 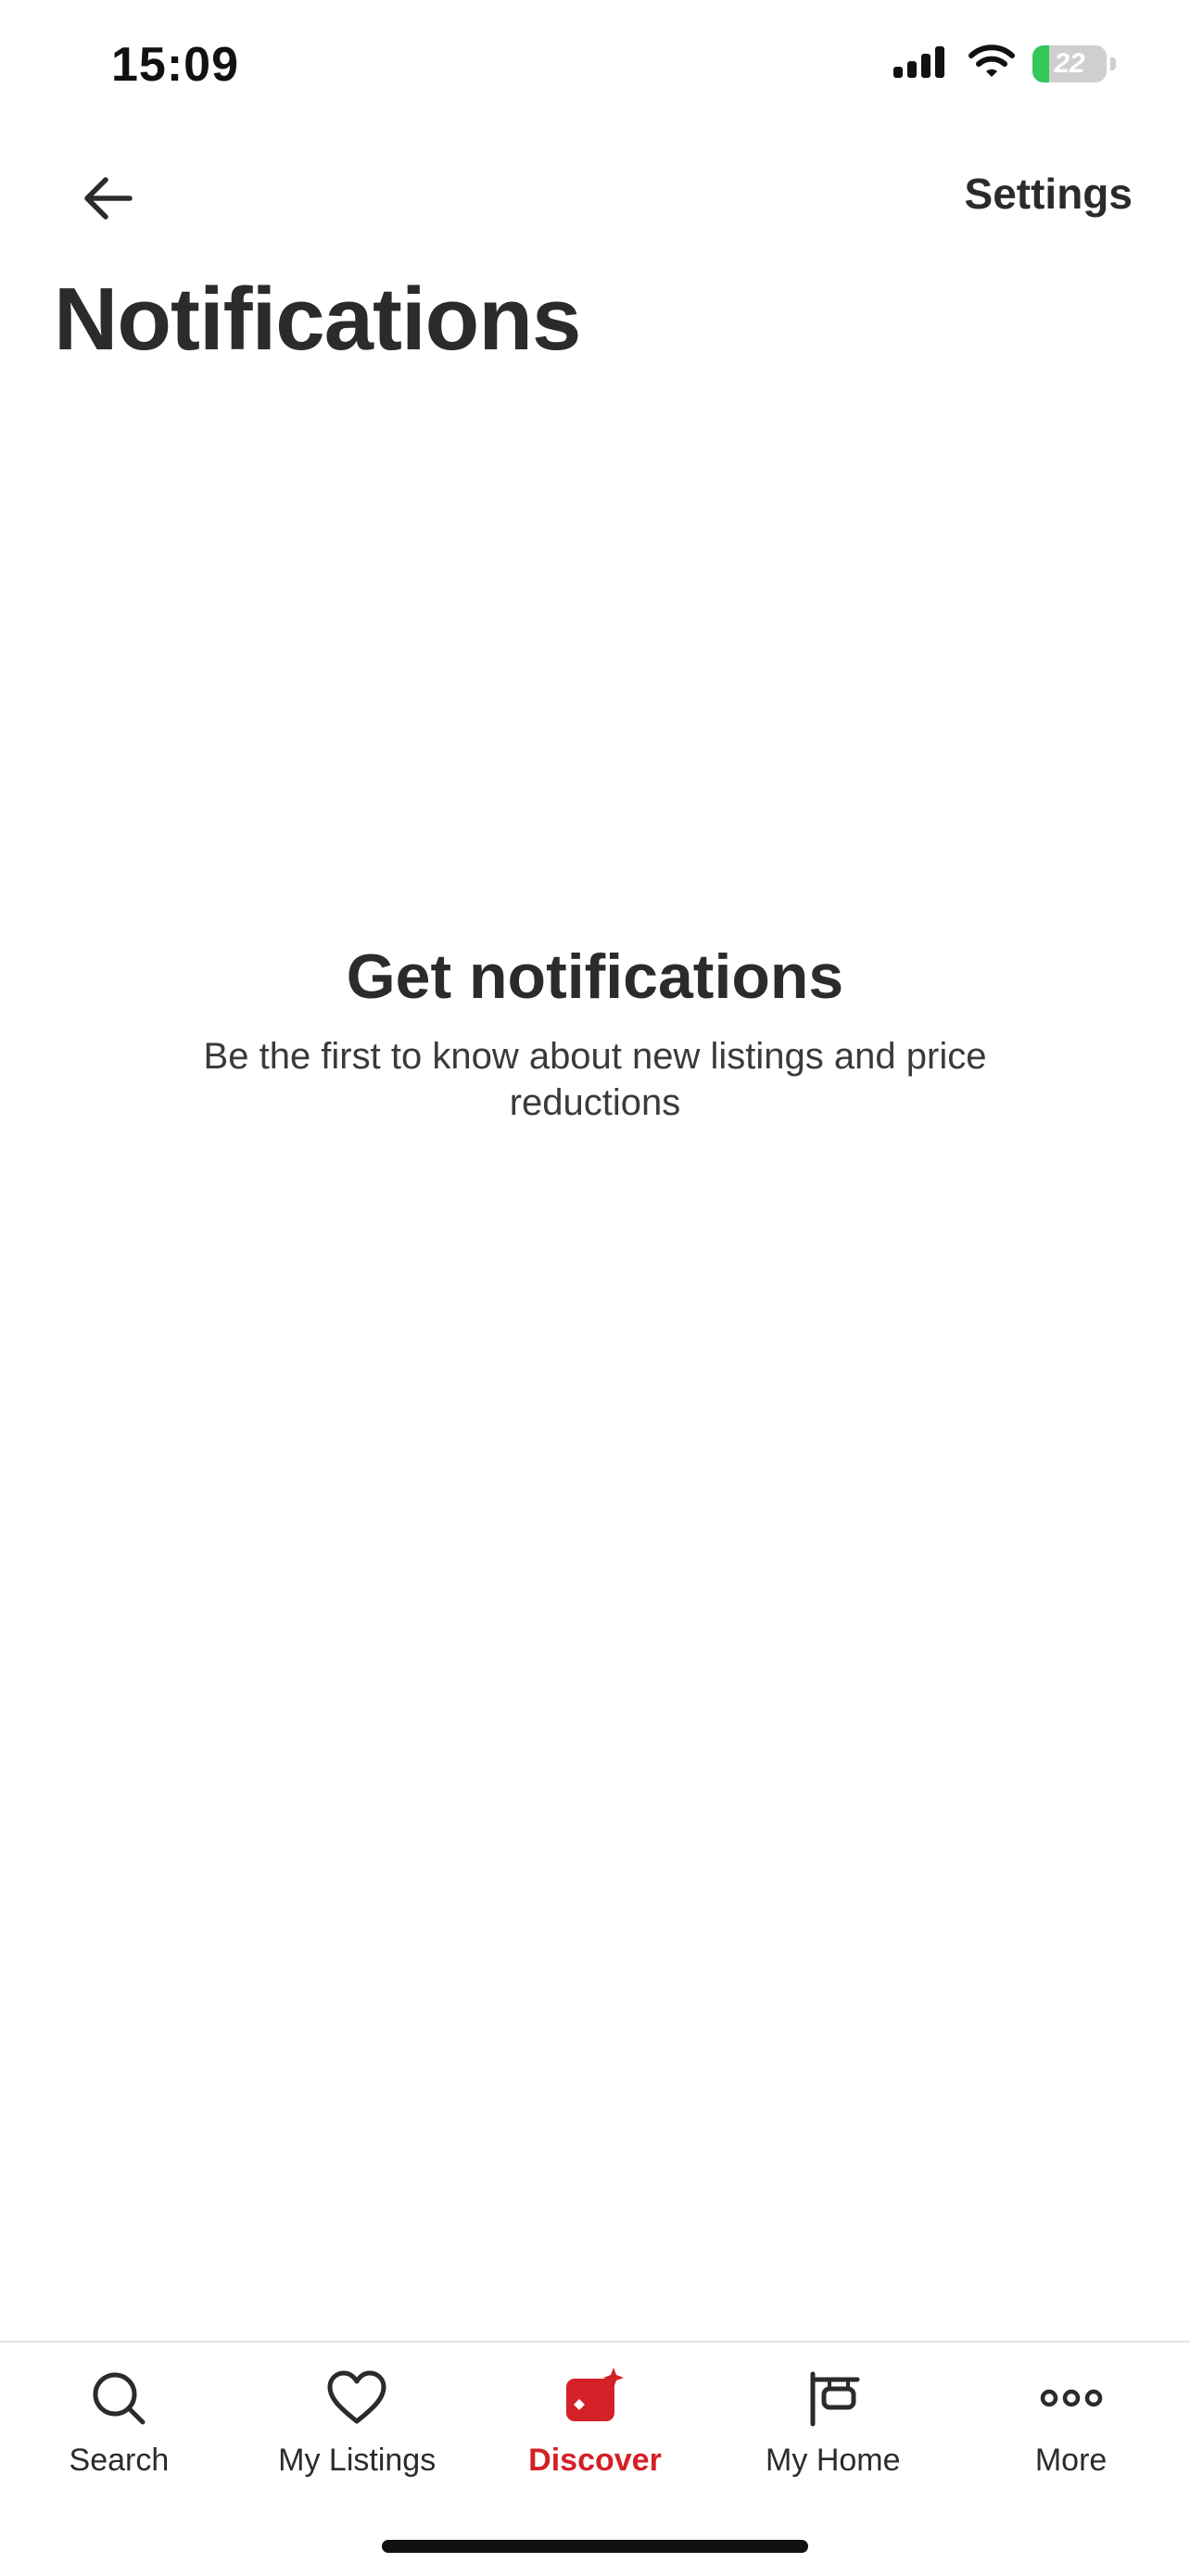 What do you see at coordinates (1113, 64) in the screenshot?
I see `battery-cap` at bounding box center [1113, 64].